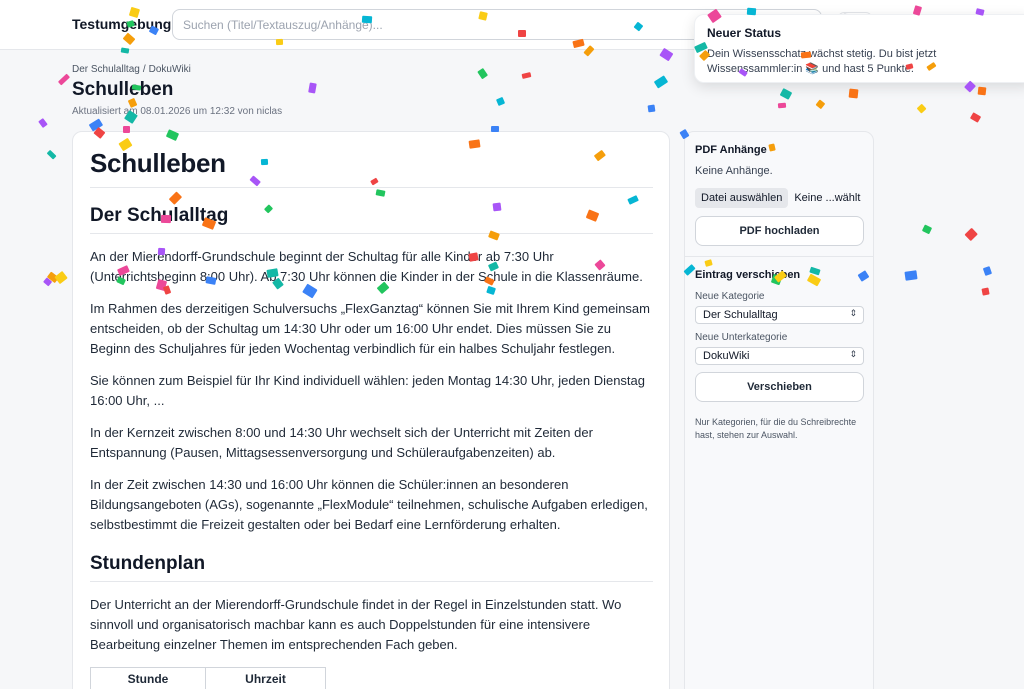 This screenshot has height=689, width=1024. I want to click on file-status: Keine ...wählt, so click(827, 198).